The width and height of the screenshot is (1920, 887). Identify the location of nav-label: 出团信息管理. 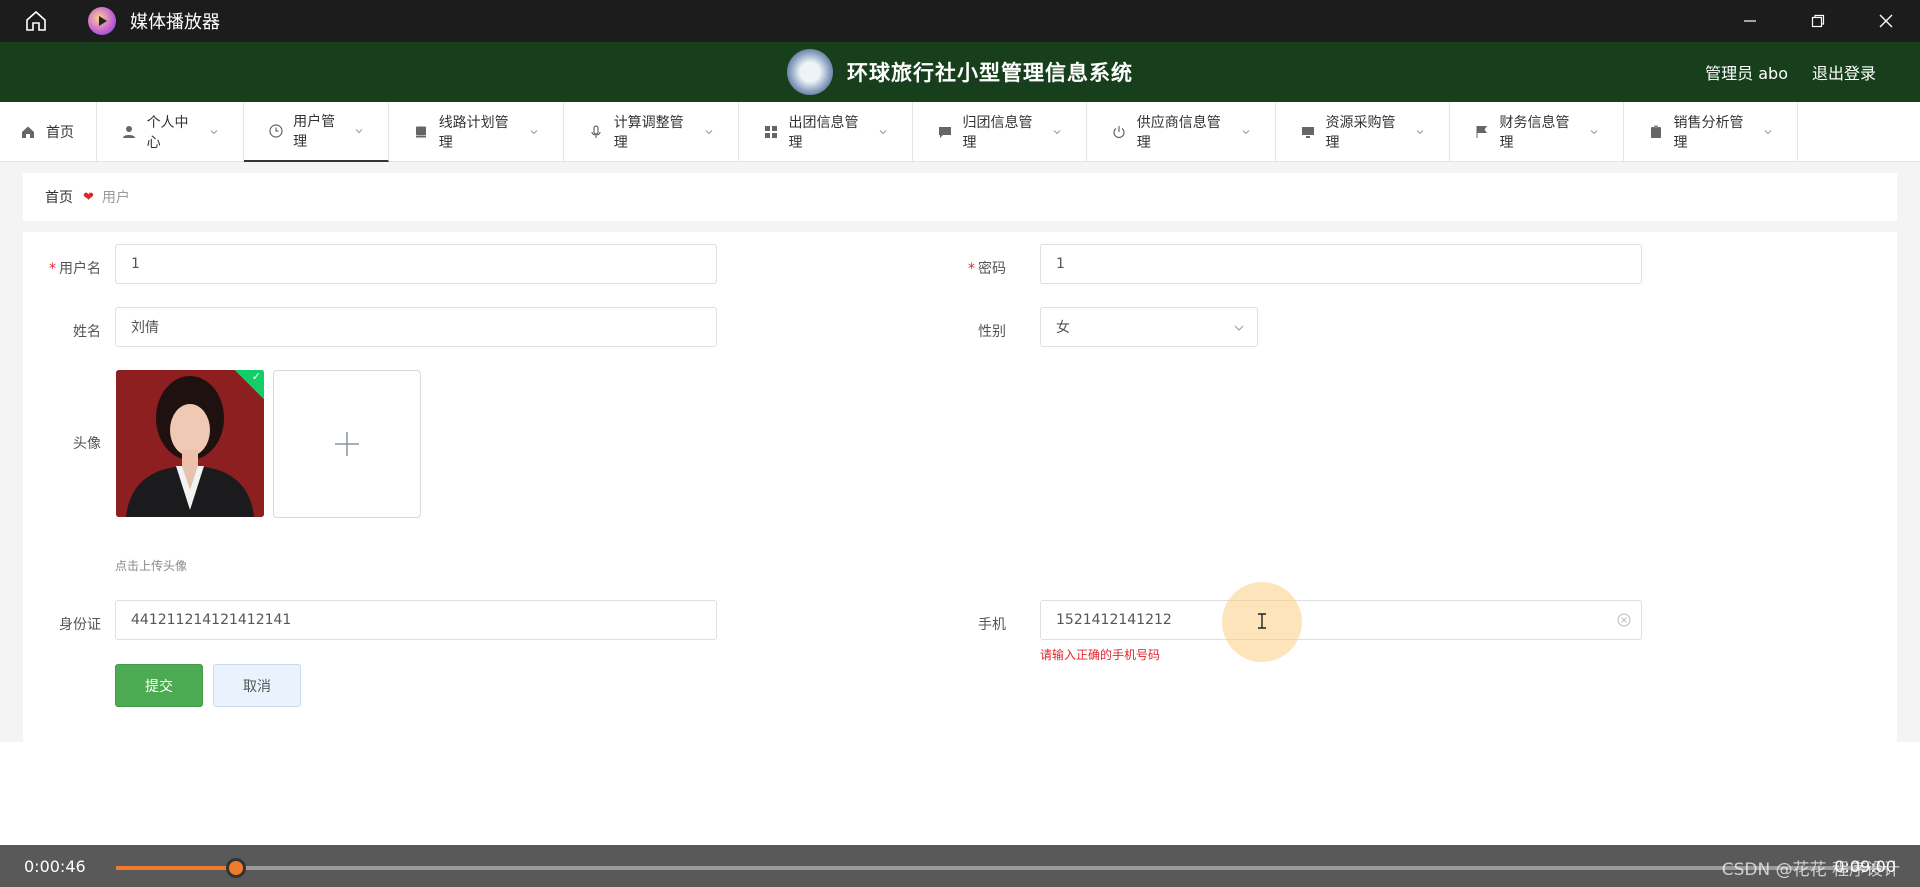
(823, 133).